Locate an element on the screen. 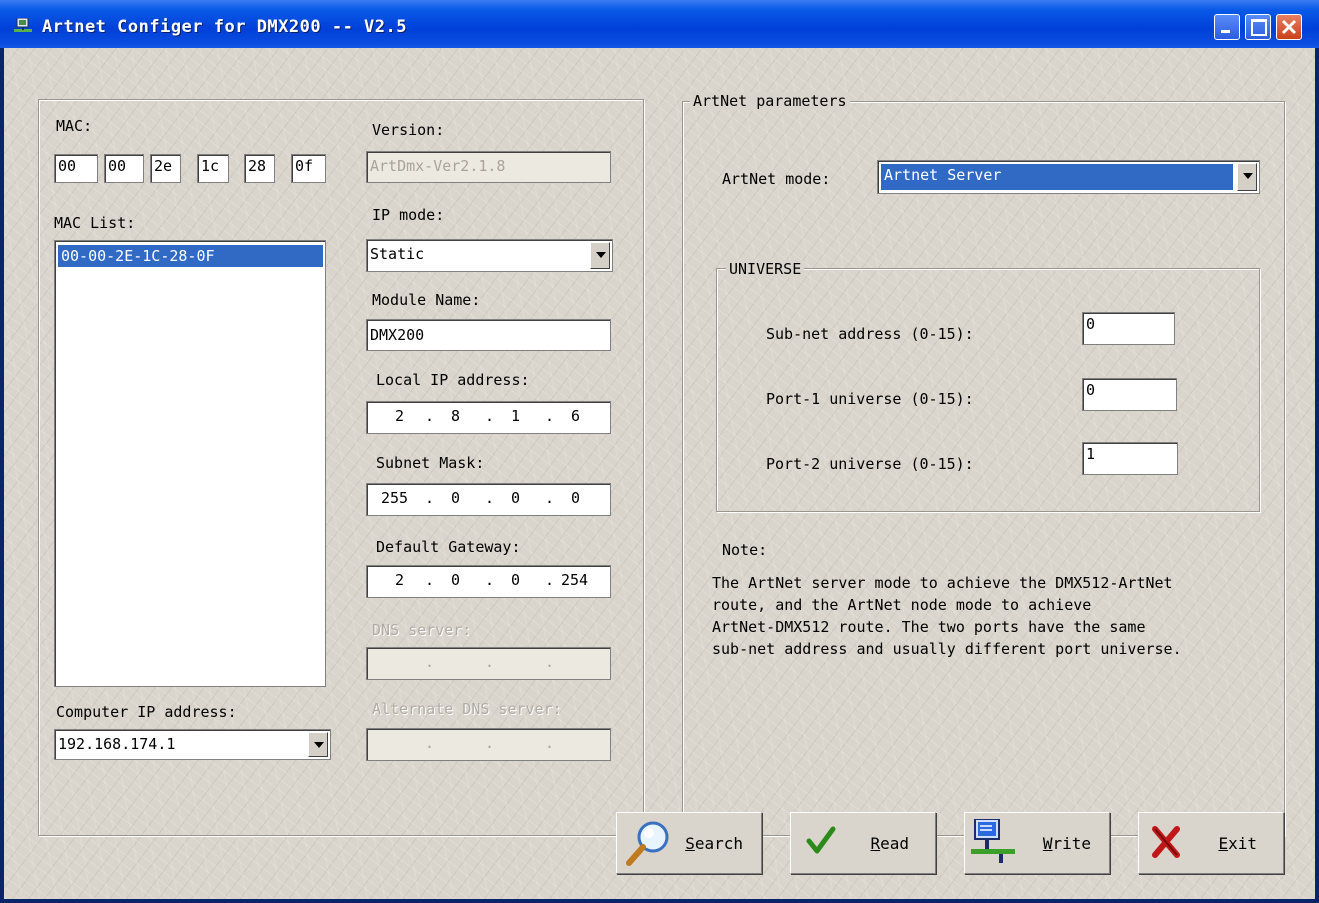 Image resolution: width=1319 pixels, height=903 pixels. version-field: ArtDmx-Ver2.1.8 is located at coordinates (488, 167).